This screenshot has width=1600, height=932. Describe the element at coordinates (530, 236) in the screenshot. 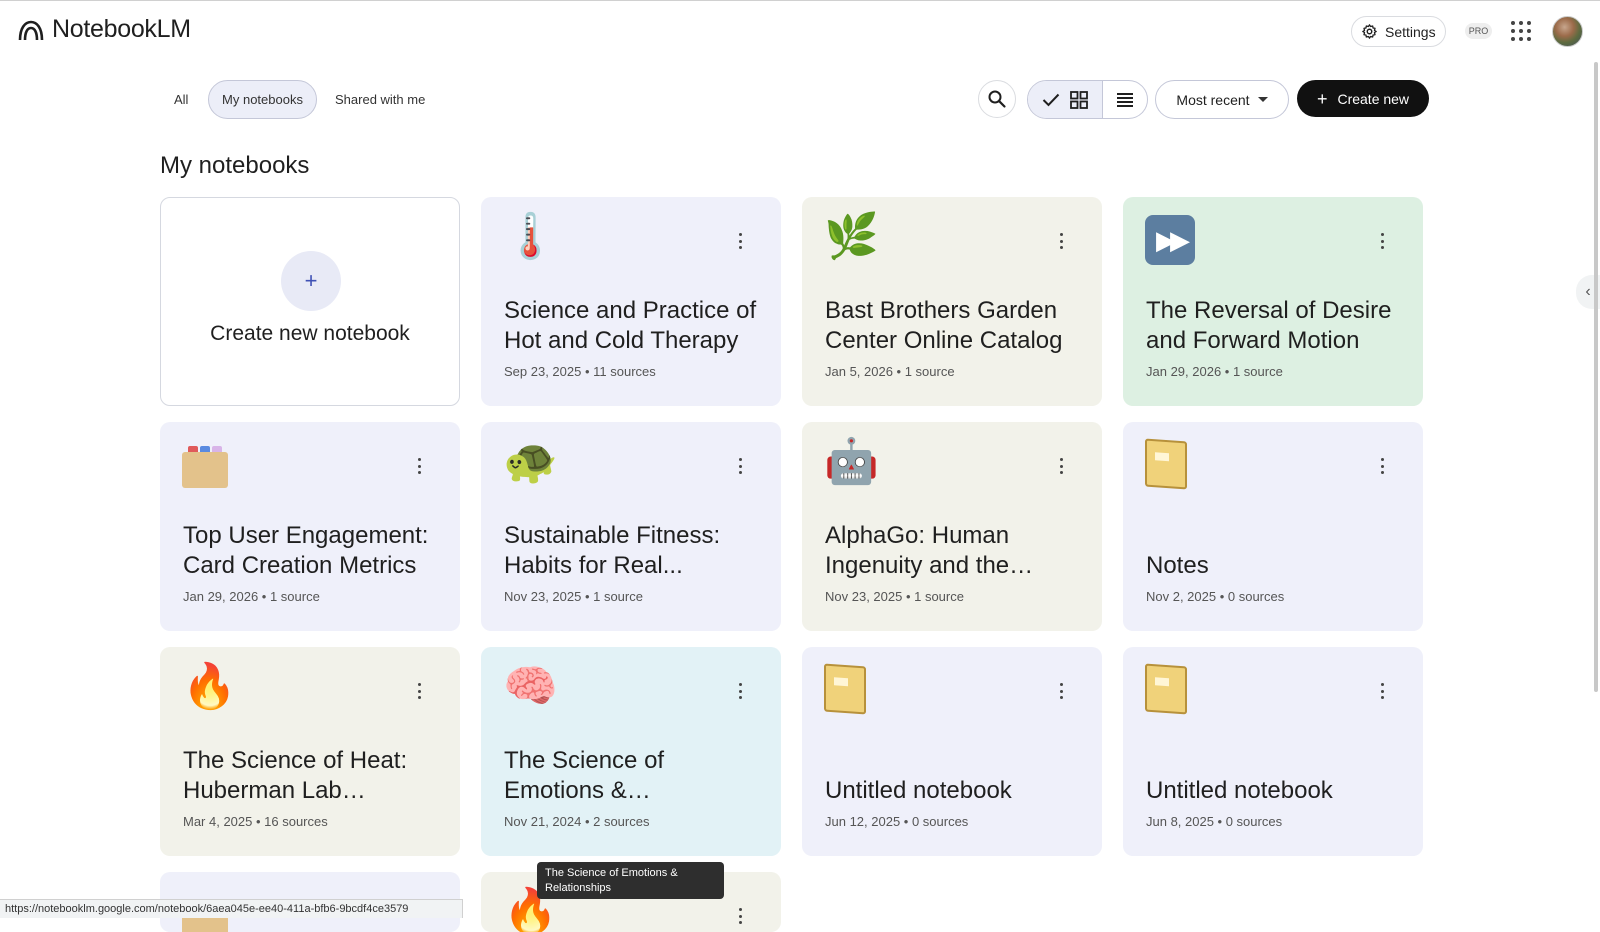

I see `thermometer-icon: 🌡️` at that location.